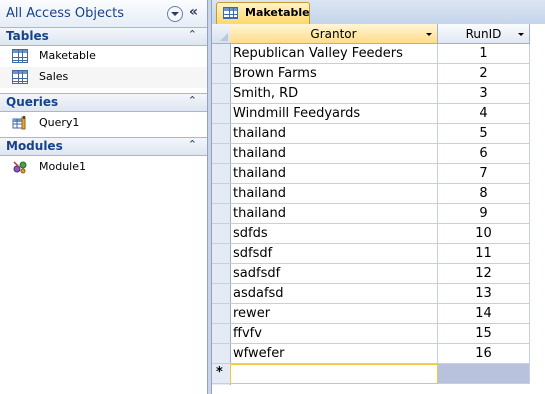 Image resolution: width=545 pixels, height=394 pixels. What do you see at coordinates (484, 94) in the screenshot?
I see `runid-cell: 3` at bounding box center [484, 94].